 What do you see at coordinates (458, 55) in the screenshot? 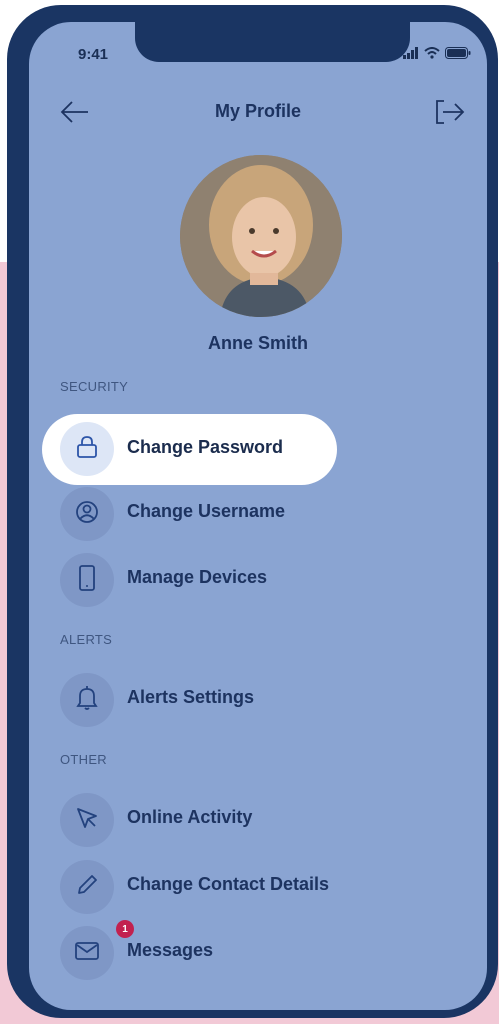
I see `battery-icon` at bounding box center [458, 55].